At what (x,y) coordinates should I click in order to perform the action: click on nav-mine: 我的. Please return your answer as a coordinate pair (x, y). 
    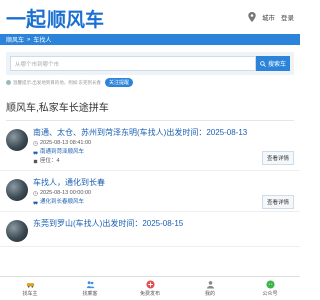
    Looking at the image, I should click on (210, 288).